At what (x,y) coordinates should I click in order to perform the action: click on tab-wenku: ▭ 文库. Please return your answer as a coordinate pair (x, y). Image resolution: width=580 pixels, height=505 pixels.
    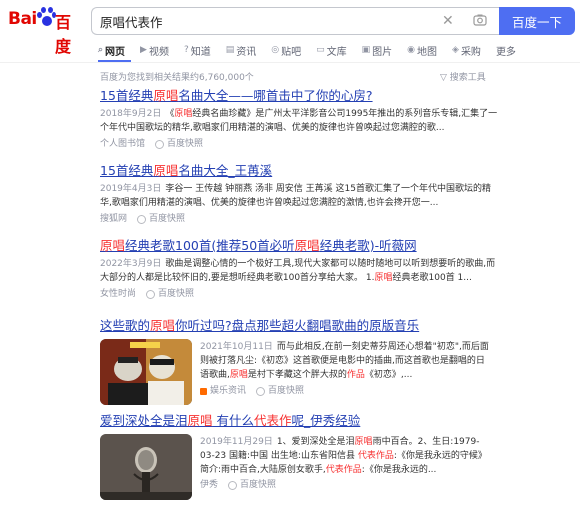
    Looking at the image, I should click on (331, 50).